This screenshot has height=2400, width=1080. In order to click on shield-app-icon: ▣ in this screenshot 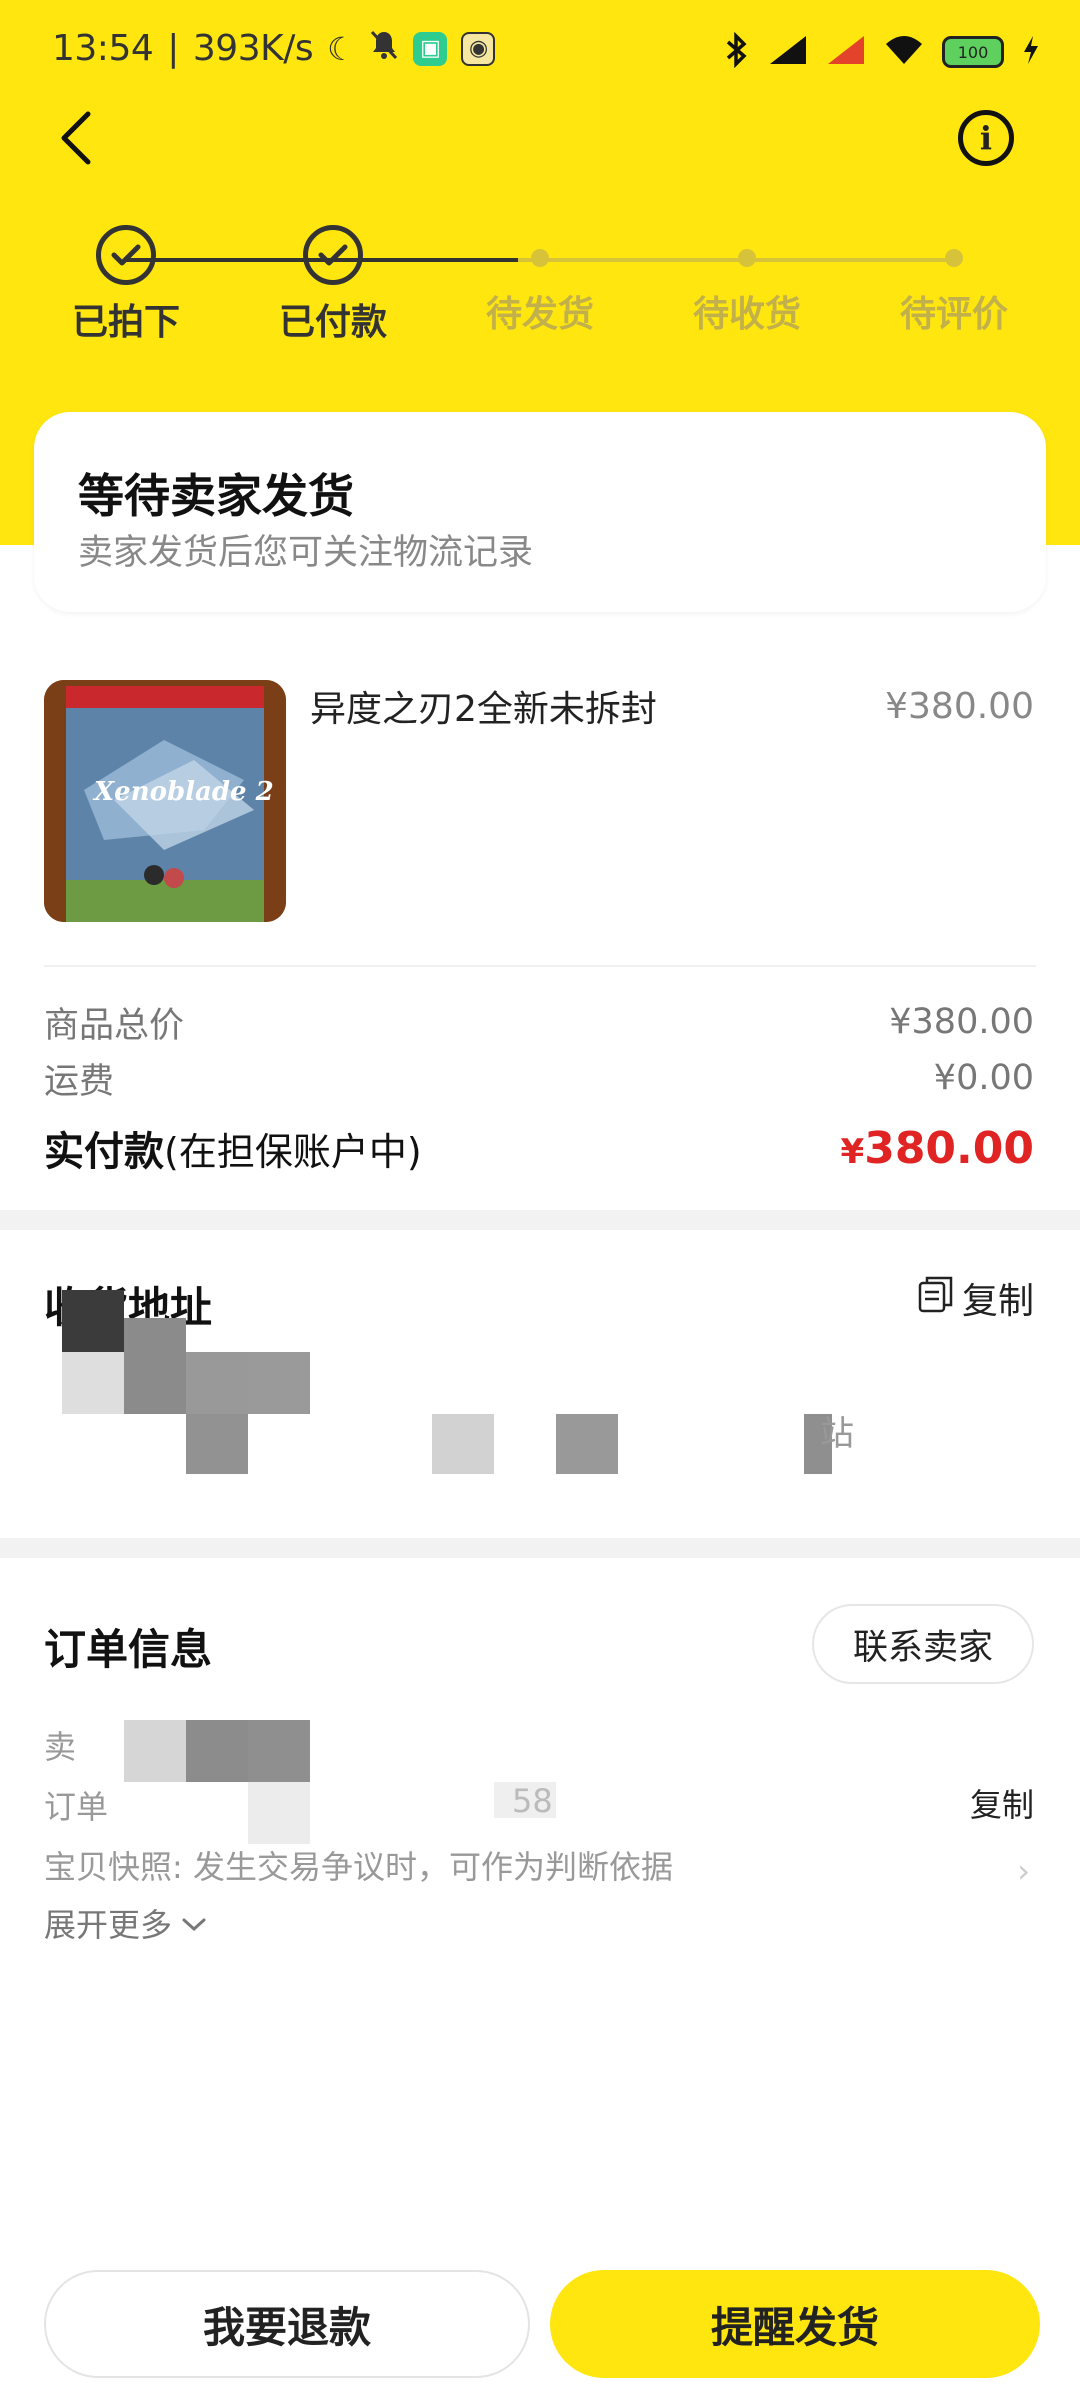, I will do `click(430, 48)`.